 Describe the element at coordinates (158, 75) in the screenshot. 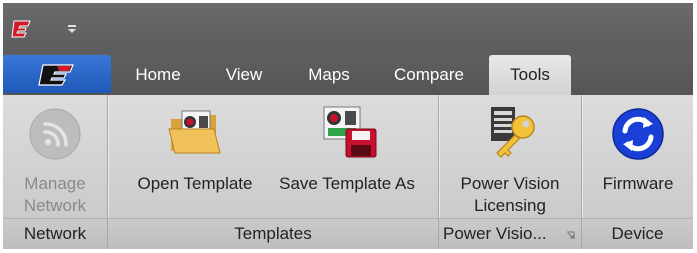

I see `tab-home: Home` at that location.